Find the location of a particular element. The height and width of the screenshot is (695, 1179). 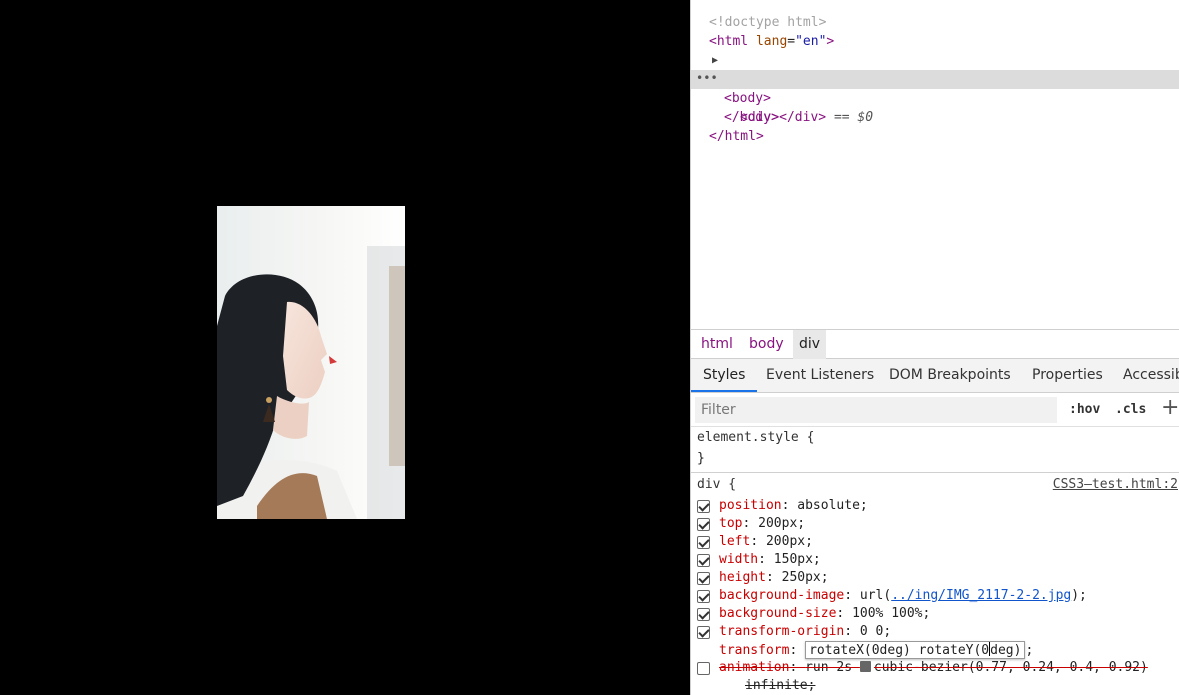

prop-row-left: left: 200px; is located at coordinates (935, 542).